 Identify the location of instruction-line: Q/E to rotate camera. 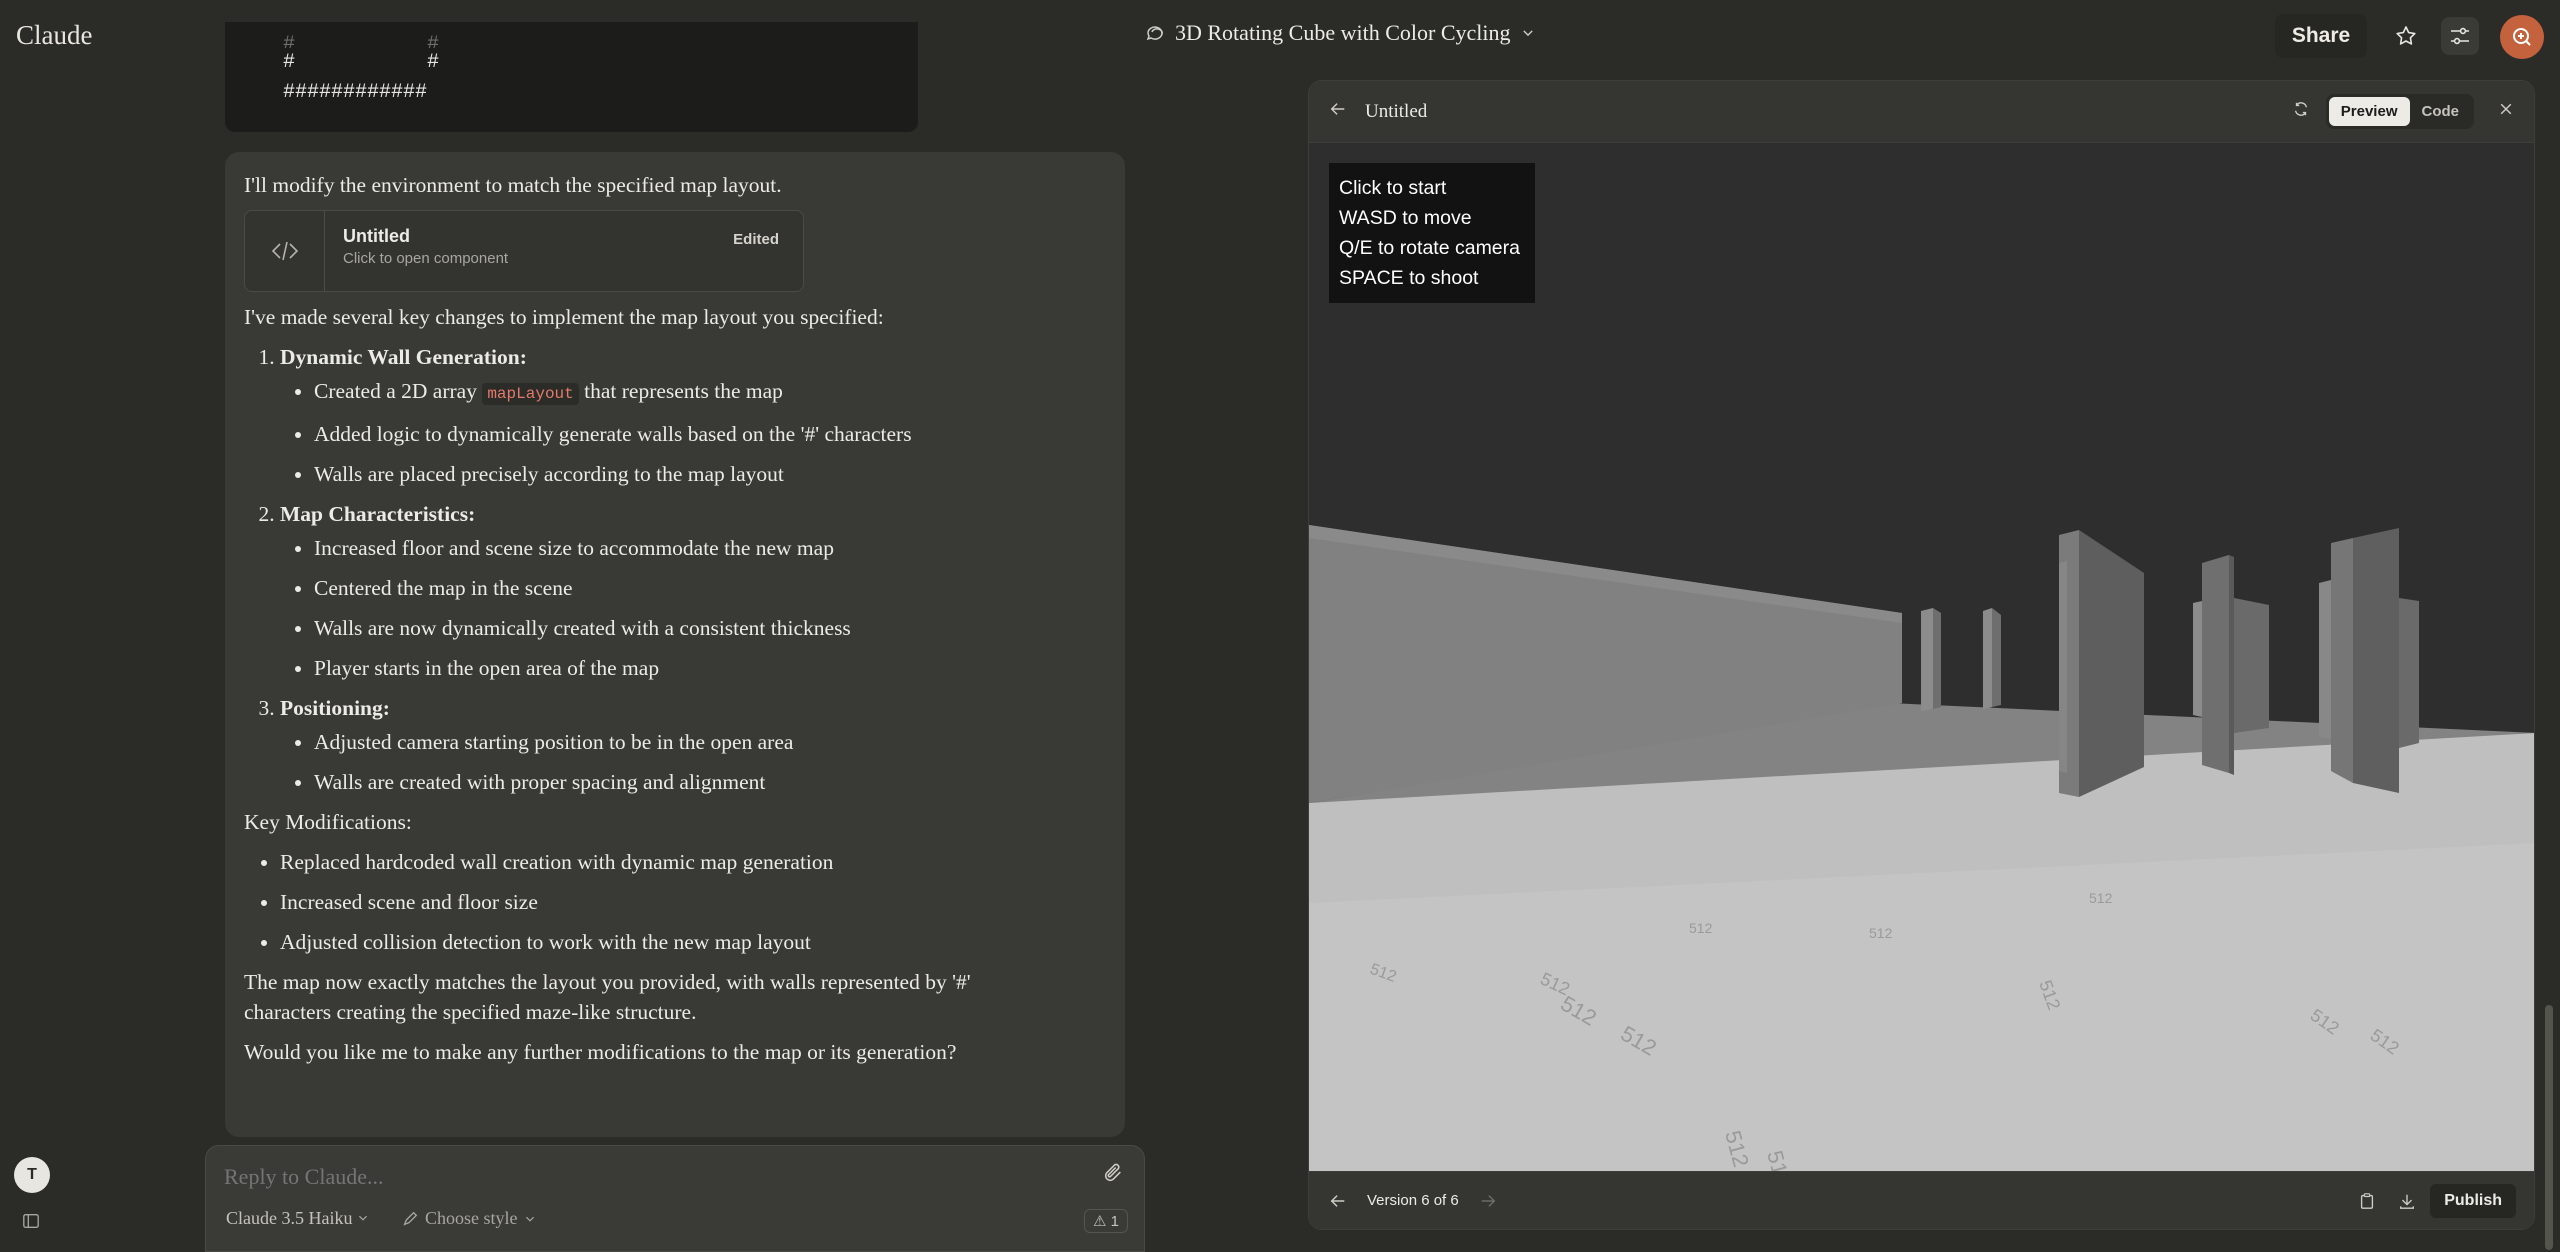
(1429, 248).